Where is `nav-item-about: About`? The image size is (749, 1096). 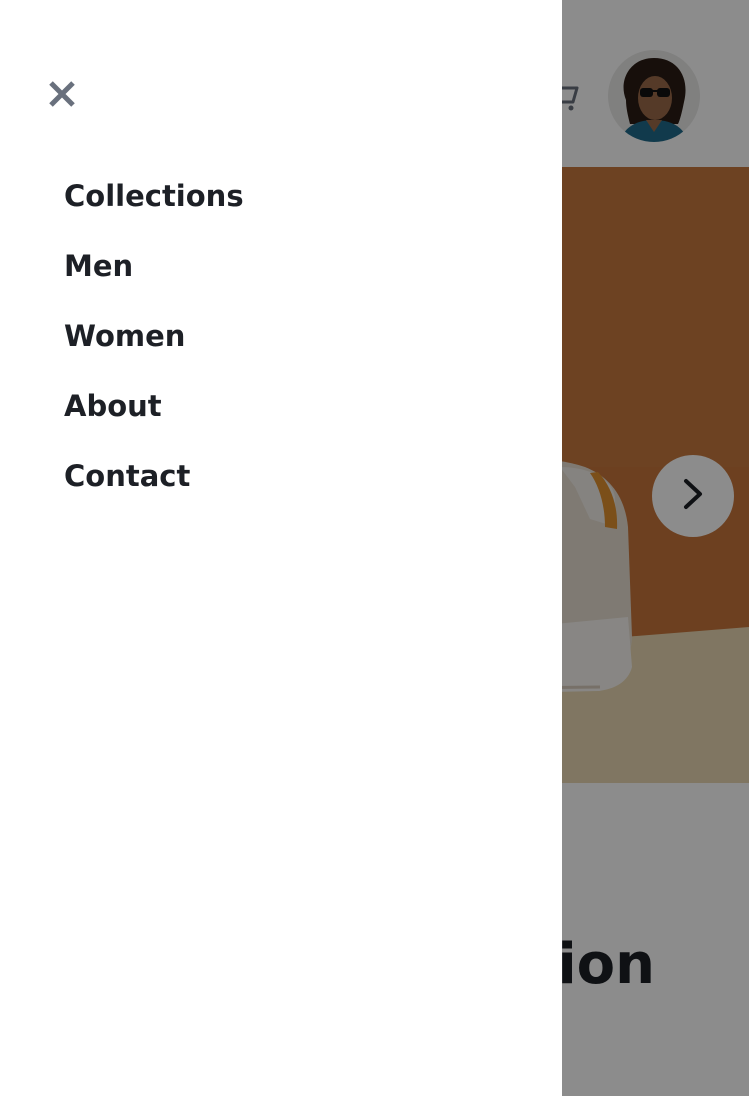 nav-item-about: About is located at coordinates (154, 417).